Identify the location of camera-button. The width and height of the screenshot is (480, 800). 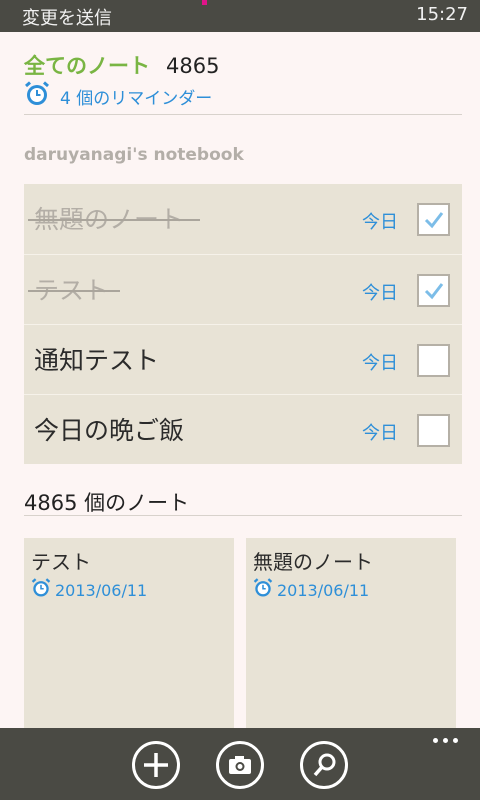
(240, 765).